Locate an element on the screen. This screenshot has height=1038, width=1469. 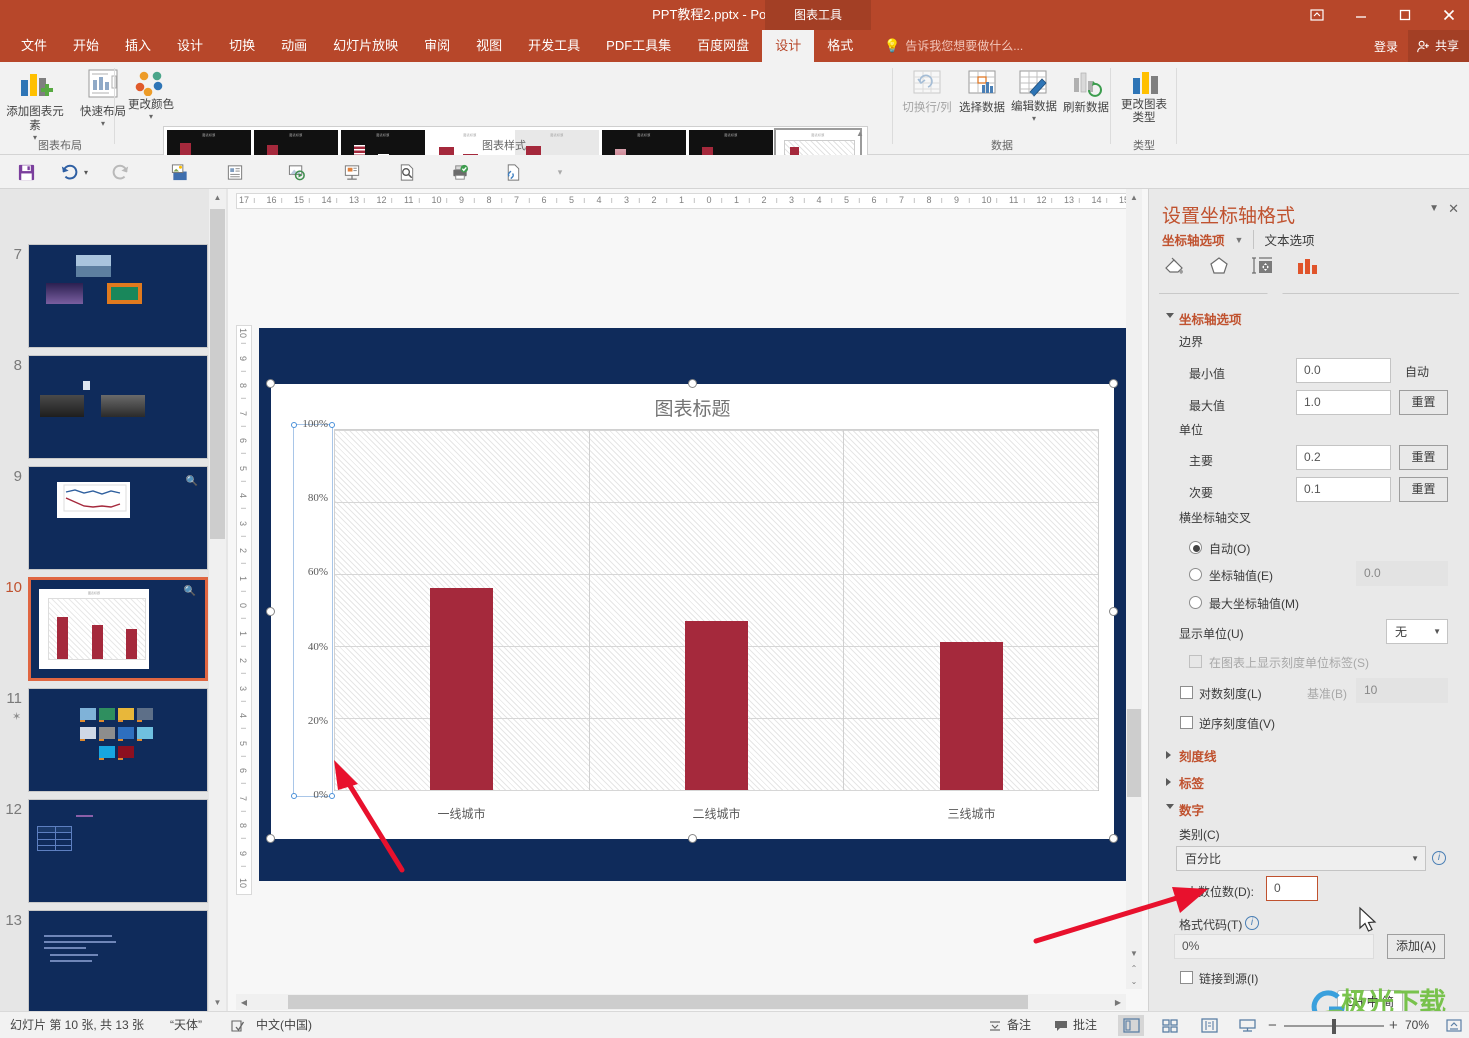
zoom-out-button: − is located at coordinates (1272, 1025).